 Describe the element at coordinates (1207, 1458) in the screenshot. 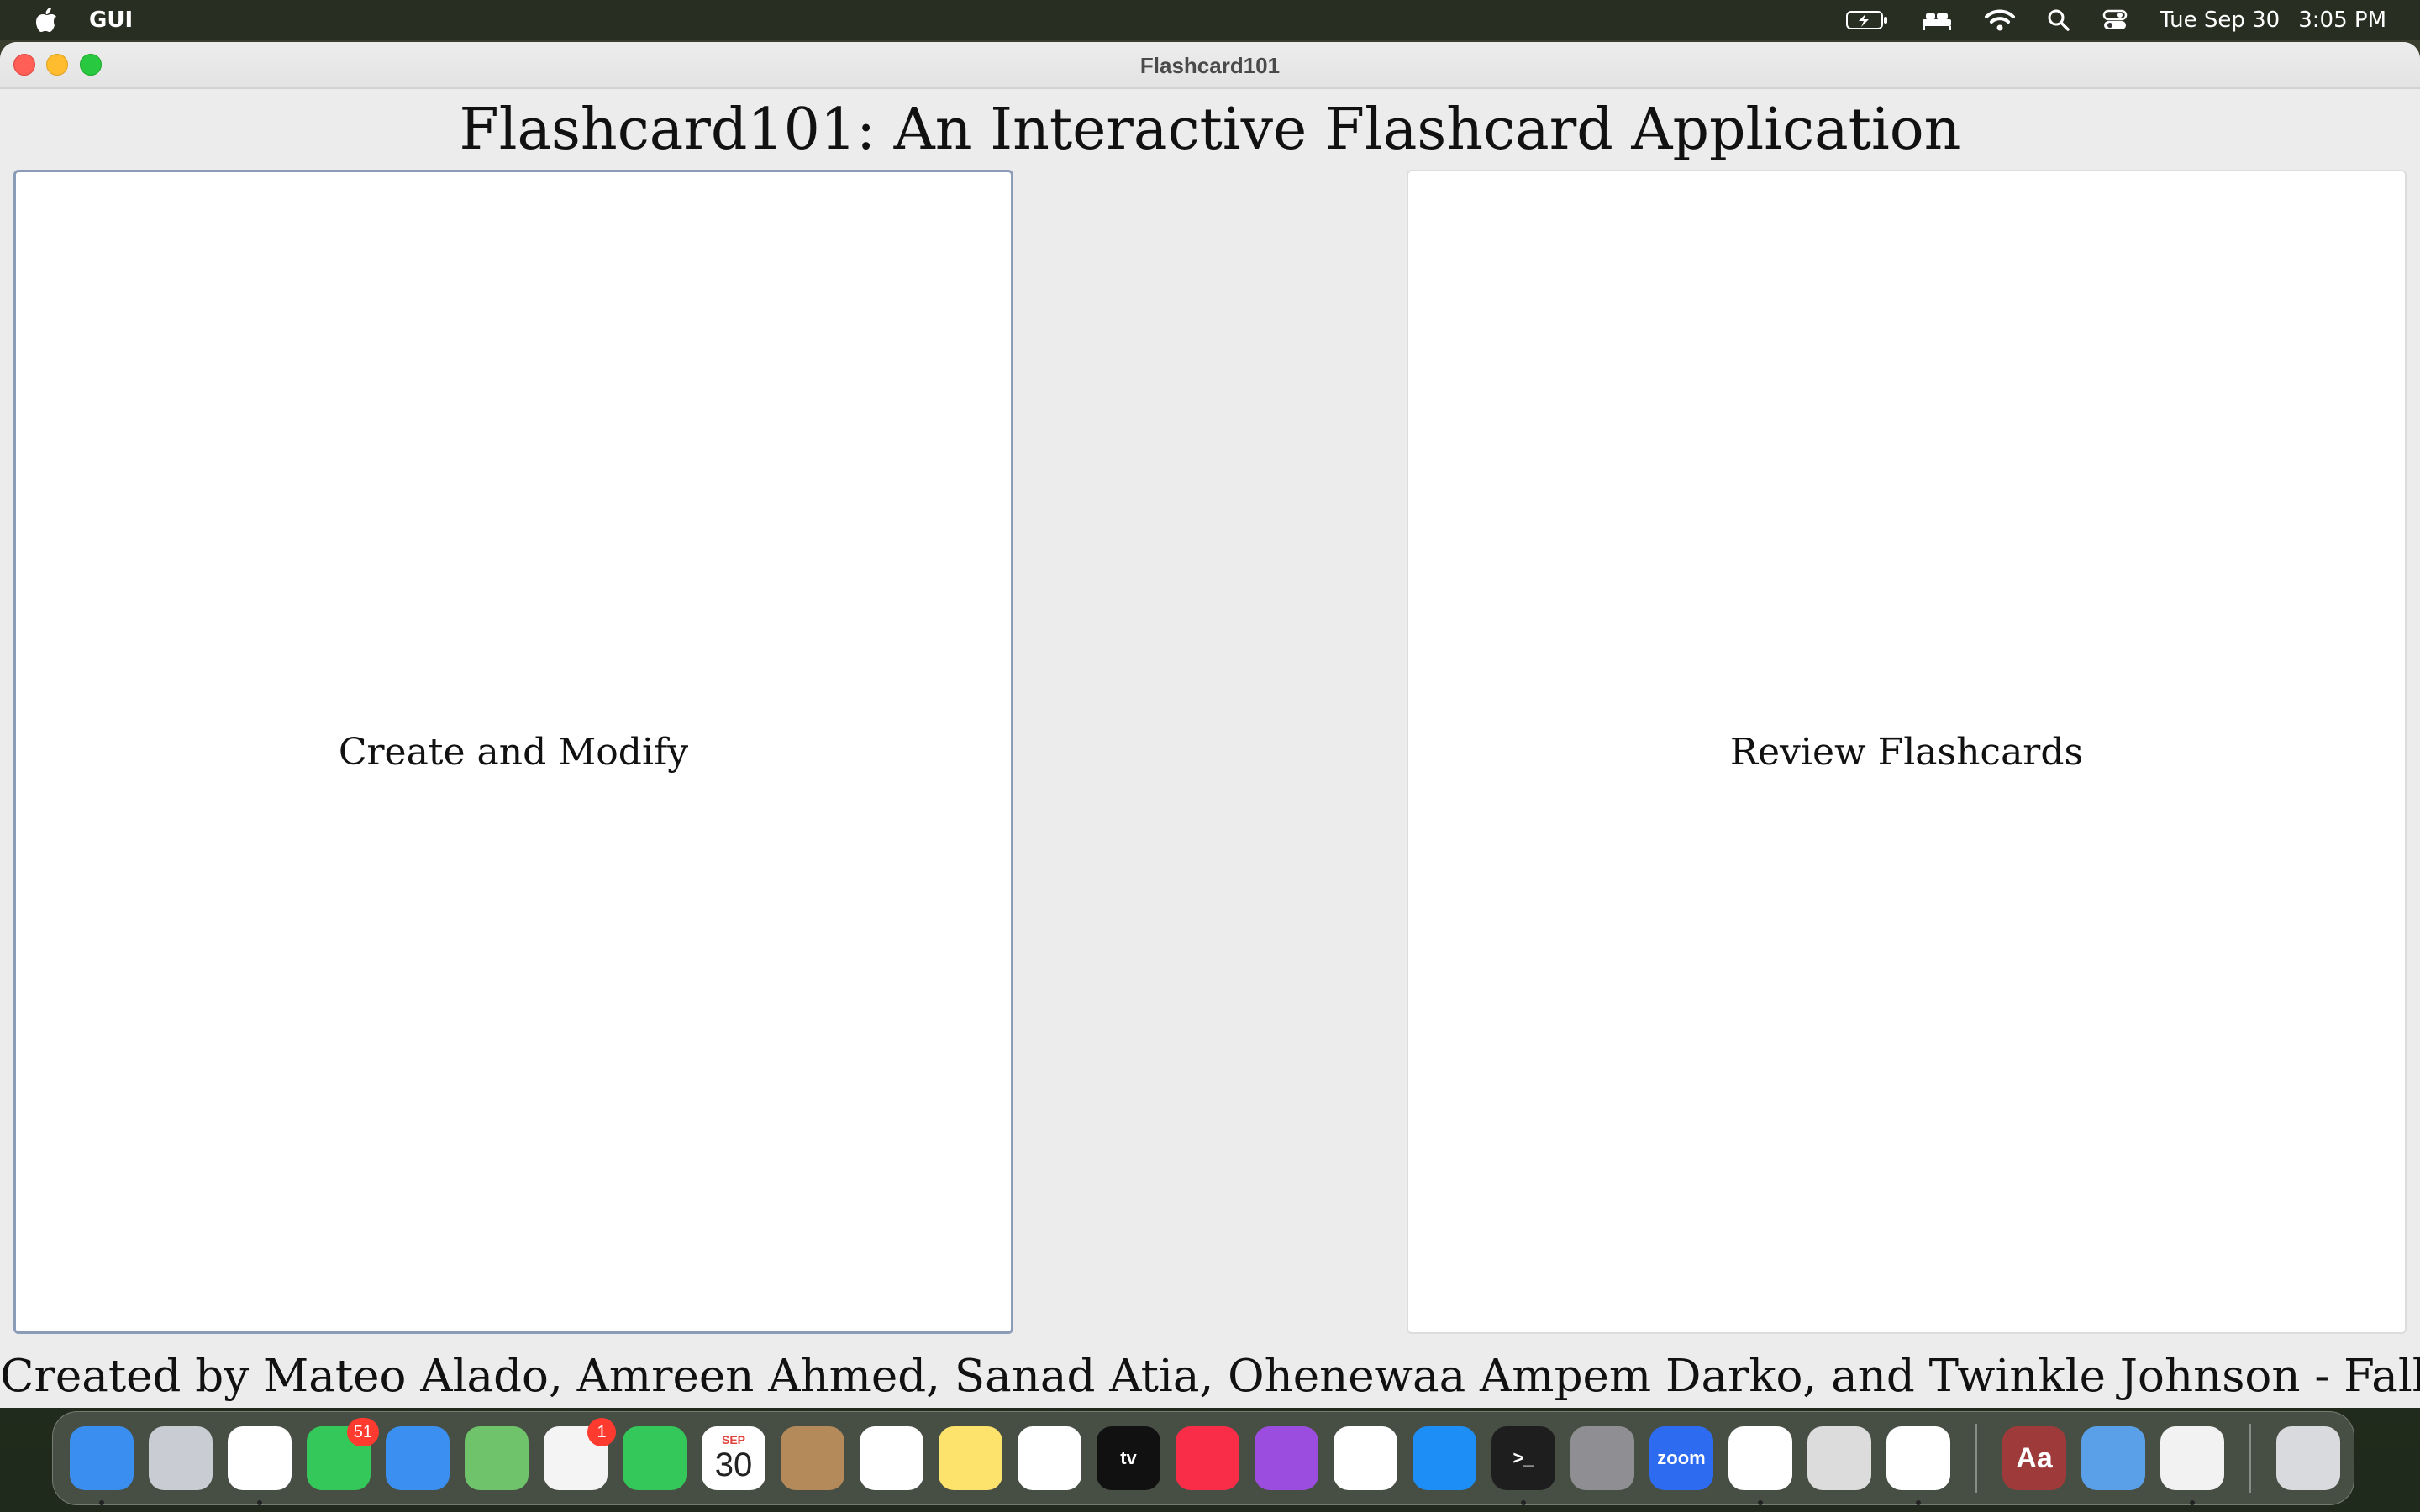

I see `music-icon` at that location.